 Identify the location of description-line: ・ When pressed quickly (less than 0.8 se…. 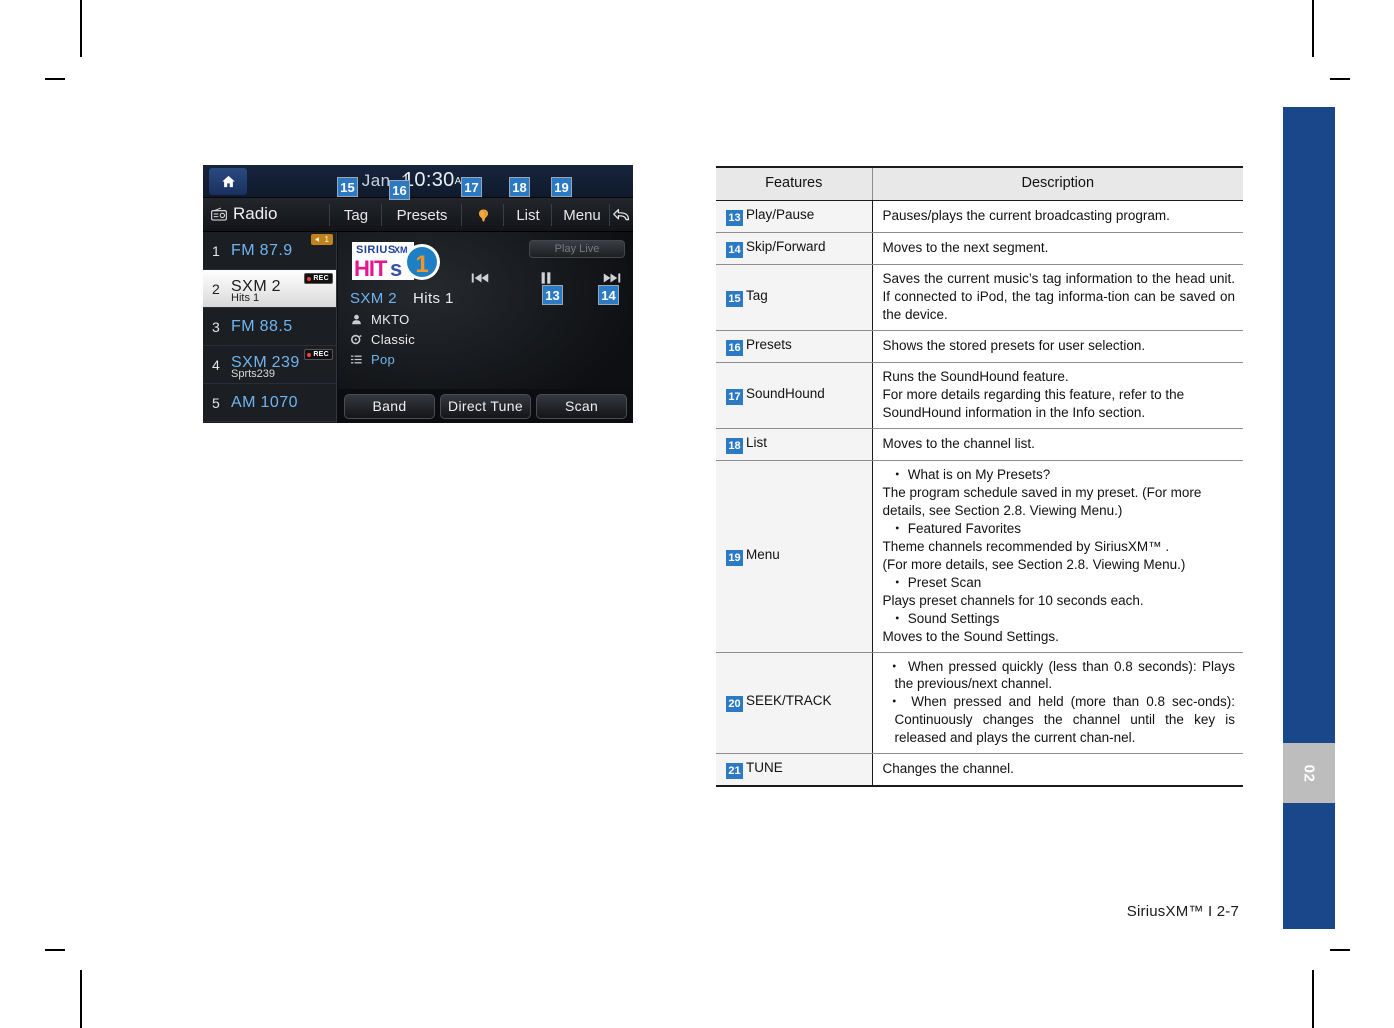
(1061, 675).